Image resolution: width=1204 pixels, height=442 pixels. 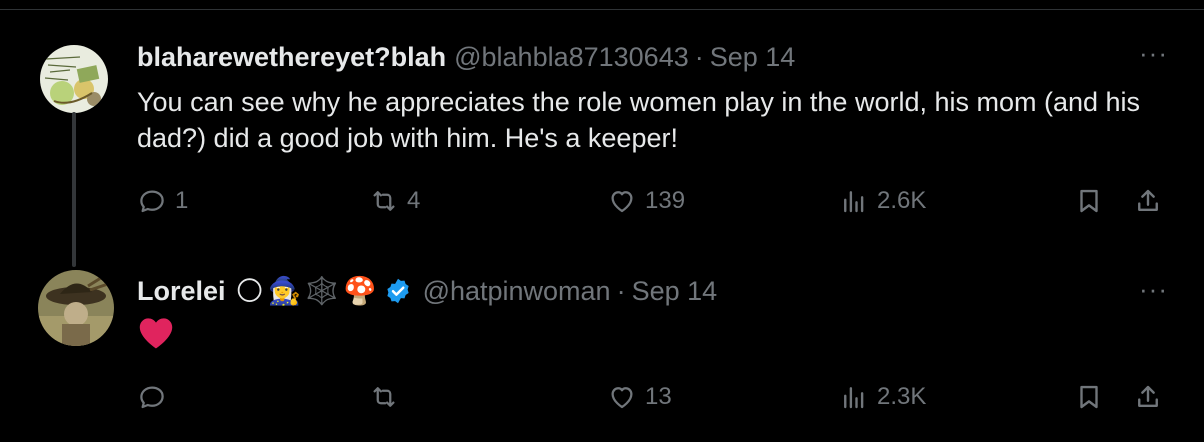 I want to click on avatar-blah, so click(x=74, y=79).